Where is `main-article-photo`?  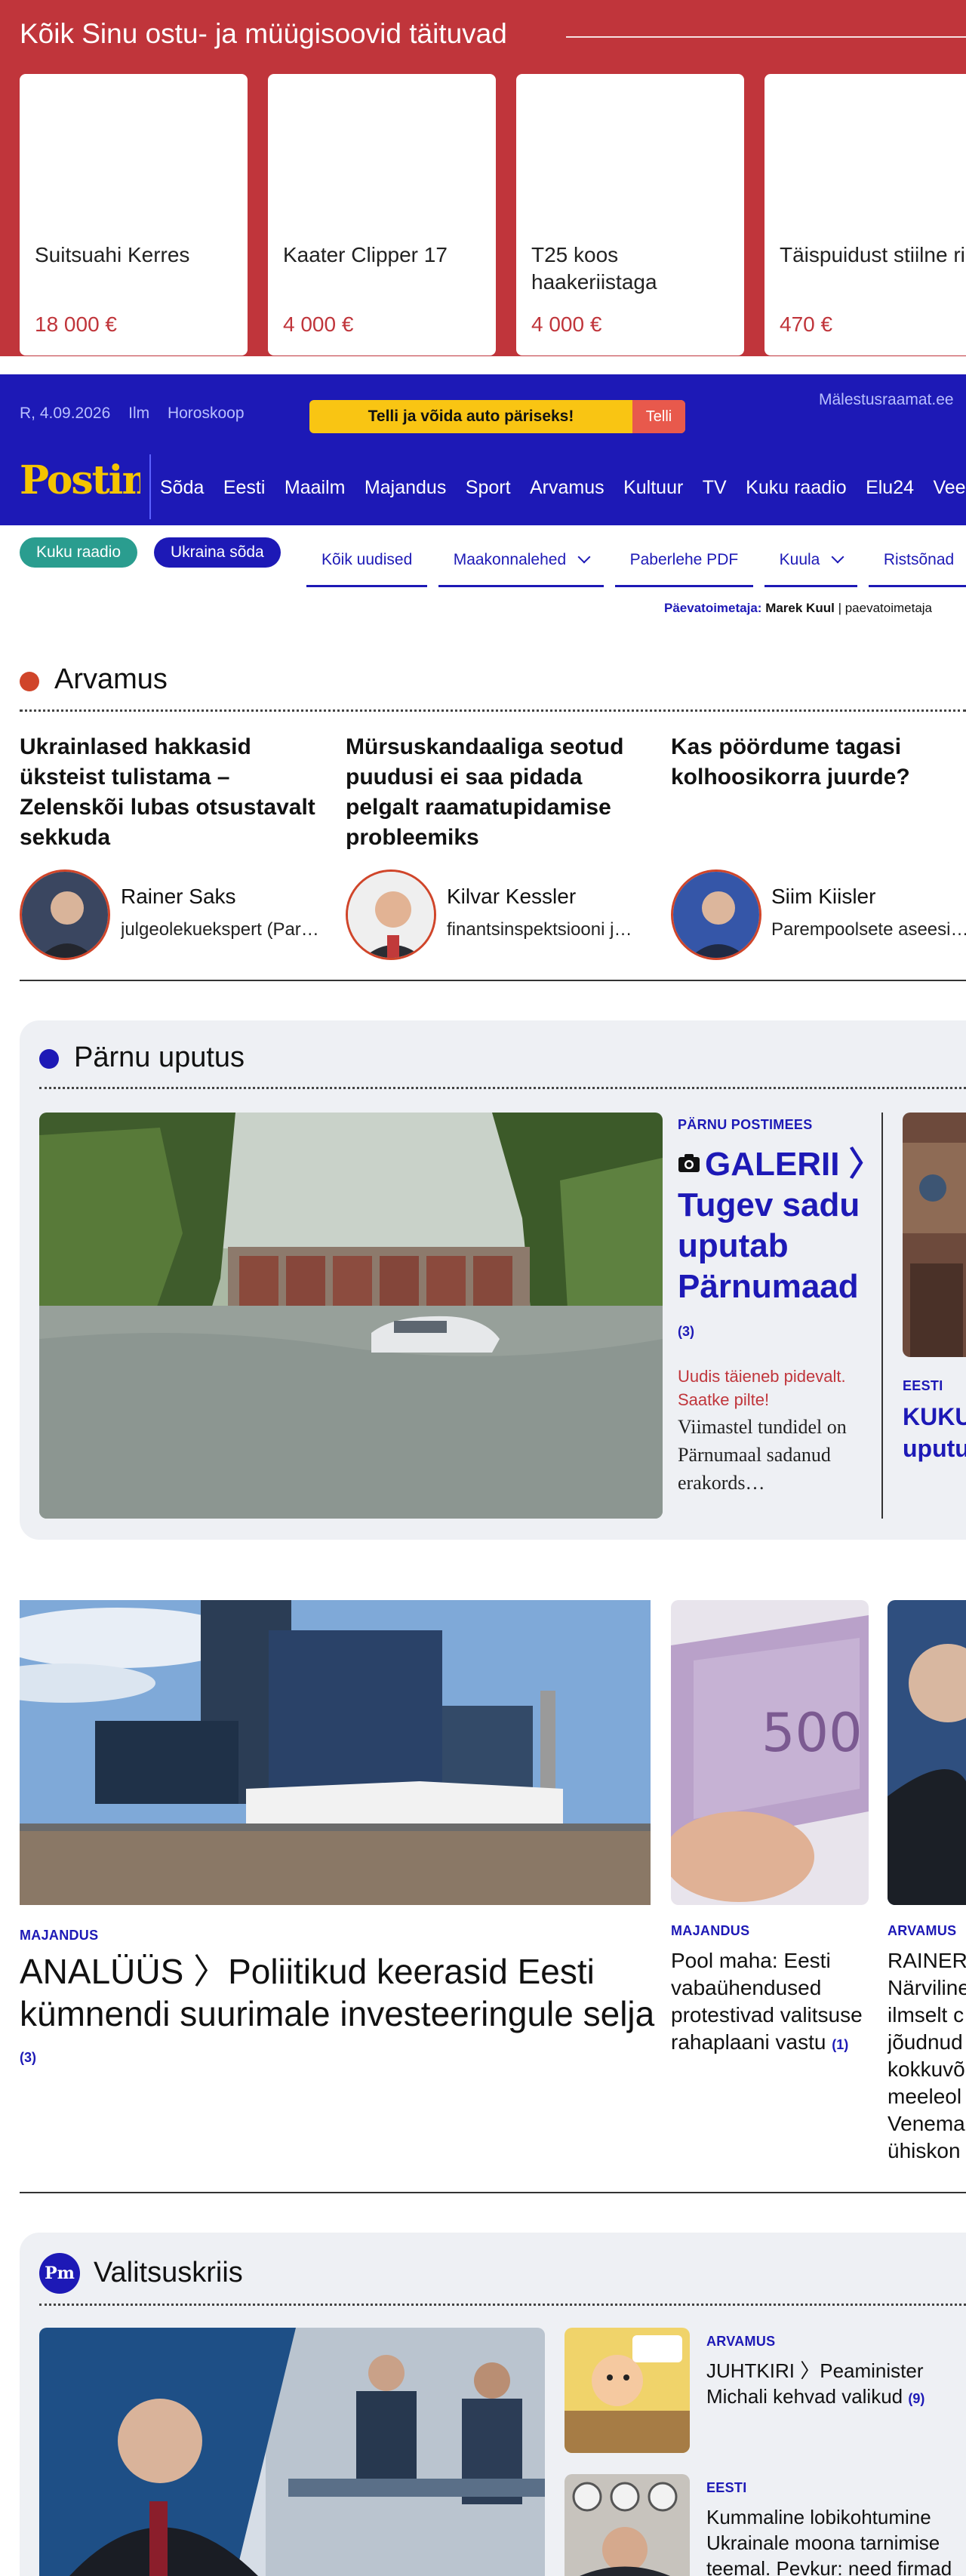
main-article-photo is located at coordinates (335, 1752).